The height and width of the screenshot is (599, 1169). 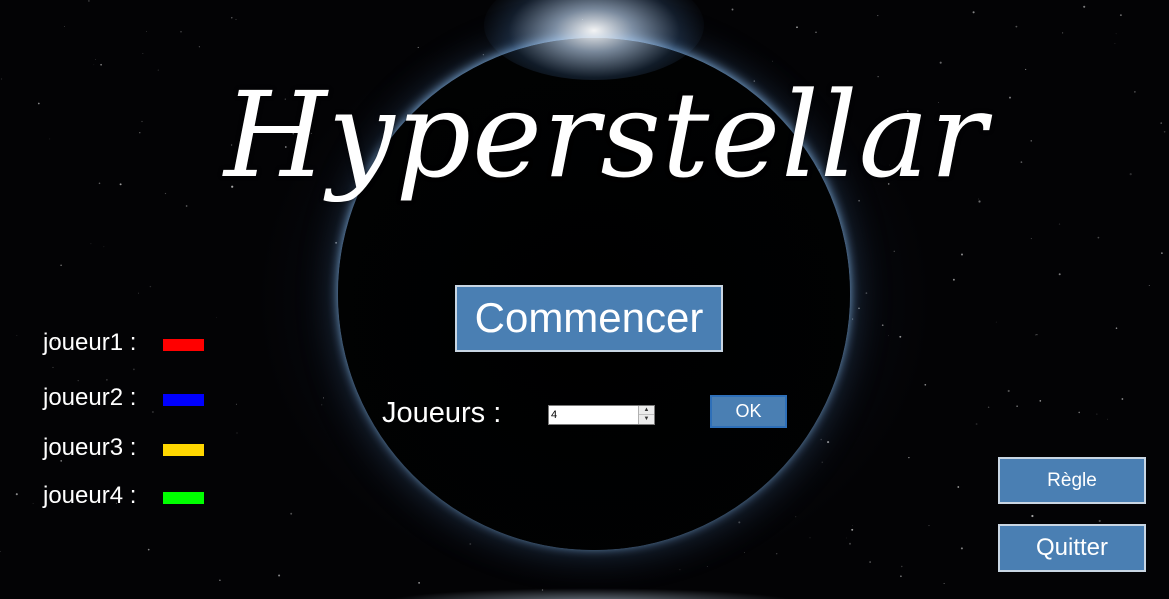 What do you see at coordinates (1072, 480) in the screenshot?
I see `rules-button: Règle` at bounding box center [1072, 480].